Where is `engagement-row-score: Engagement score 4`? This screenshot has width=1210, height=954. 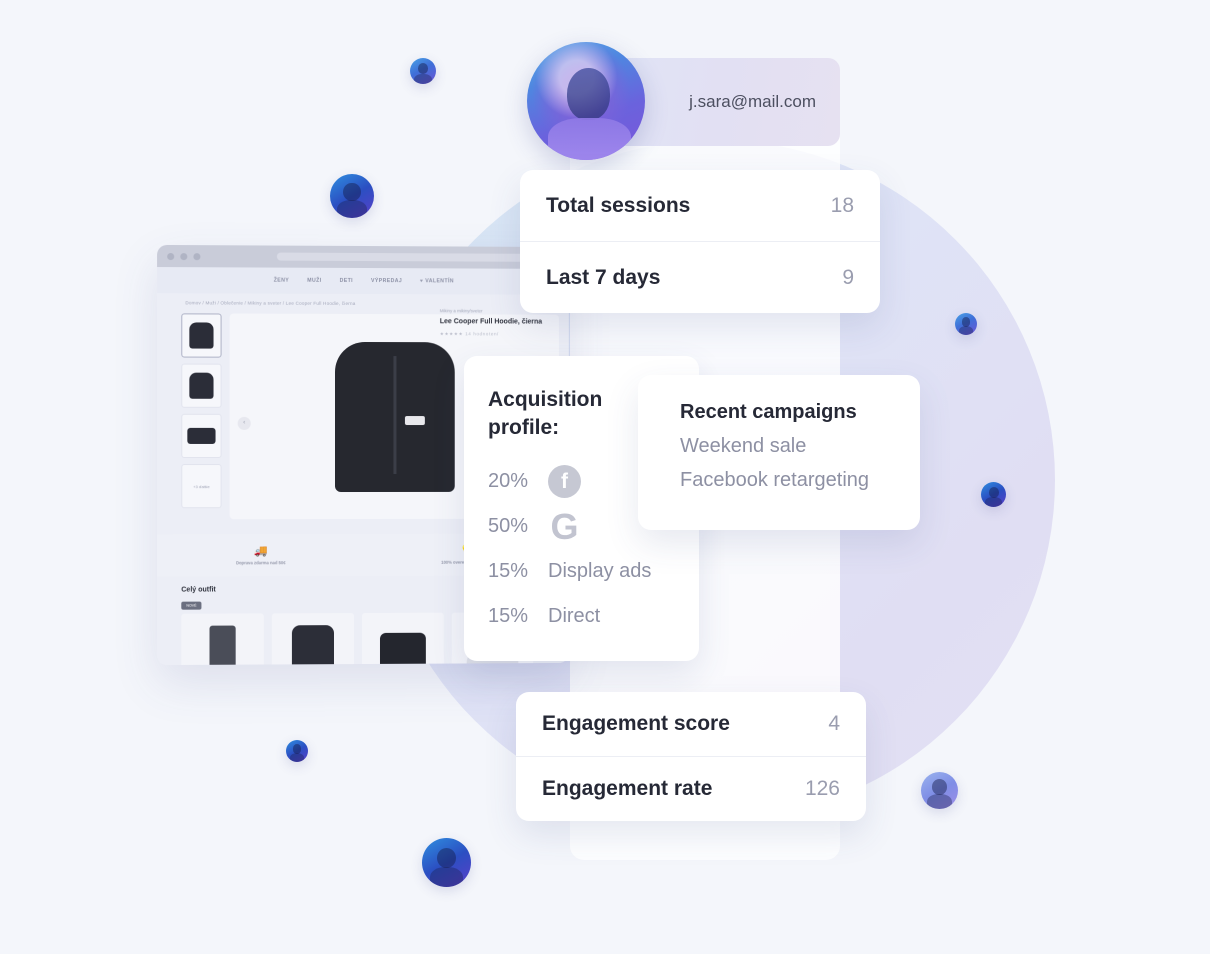 engagement-row-score: Engagement score 4 is located at coordinates (691, 724).